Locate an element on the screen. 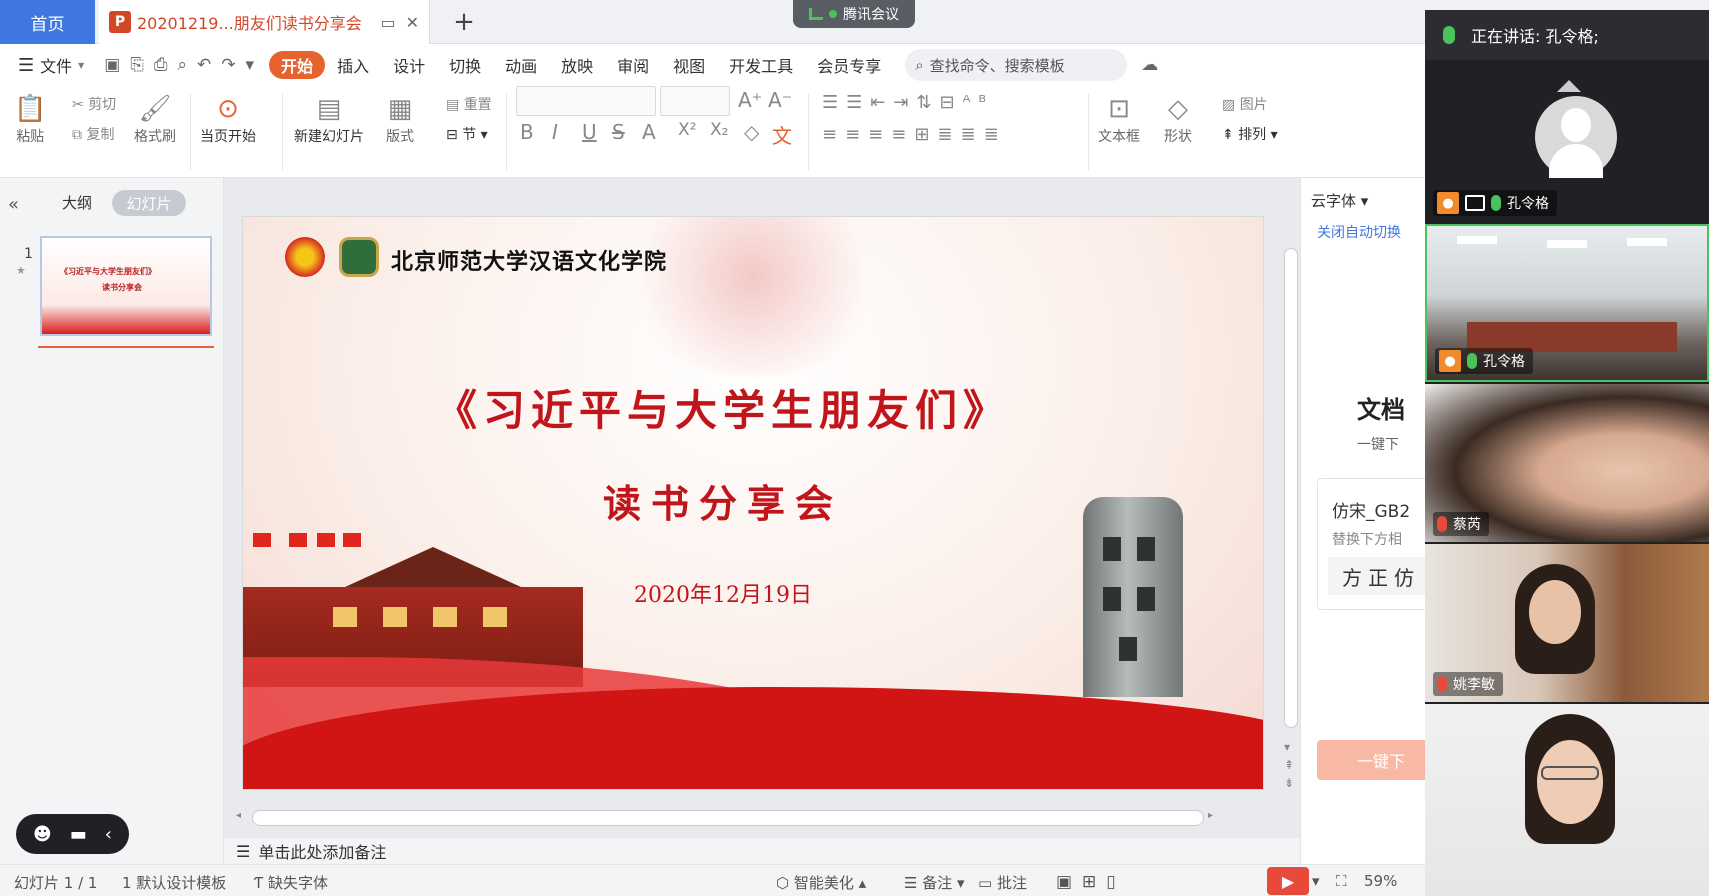 The height and width of the screenshot is (896, 1709). auto-switch-link: 关闭自动切换 is located at coordinates (1359, 232).